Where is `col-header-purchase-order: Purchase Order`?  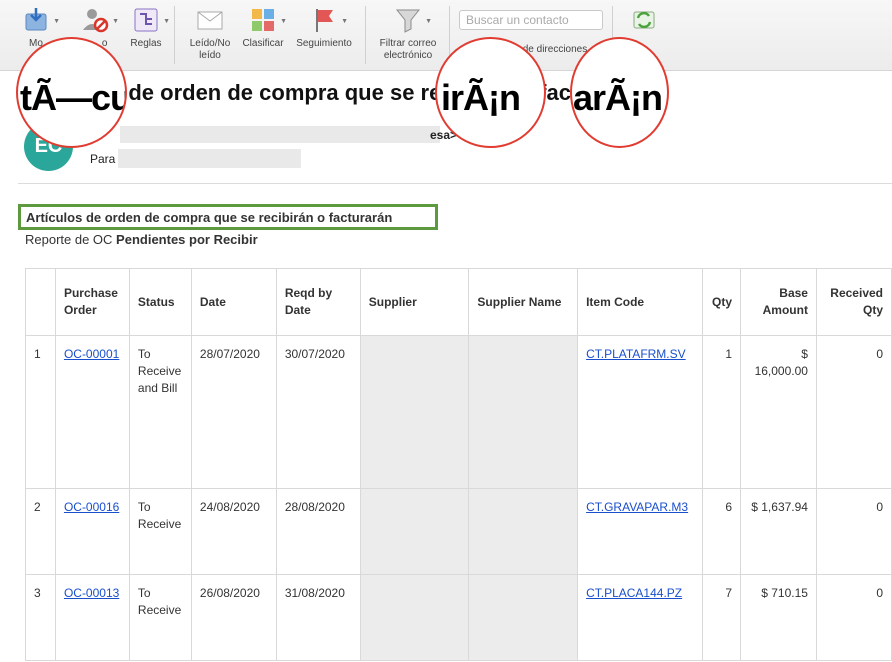
col-header-purchase-order: Purchase Order is located at coordinates (92, 302).